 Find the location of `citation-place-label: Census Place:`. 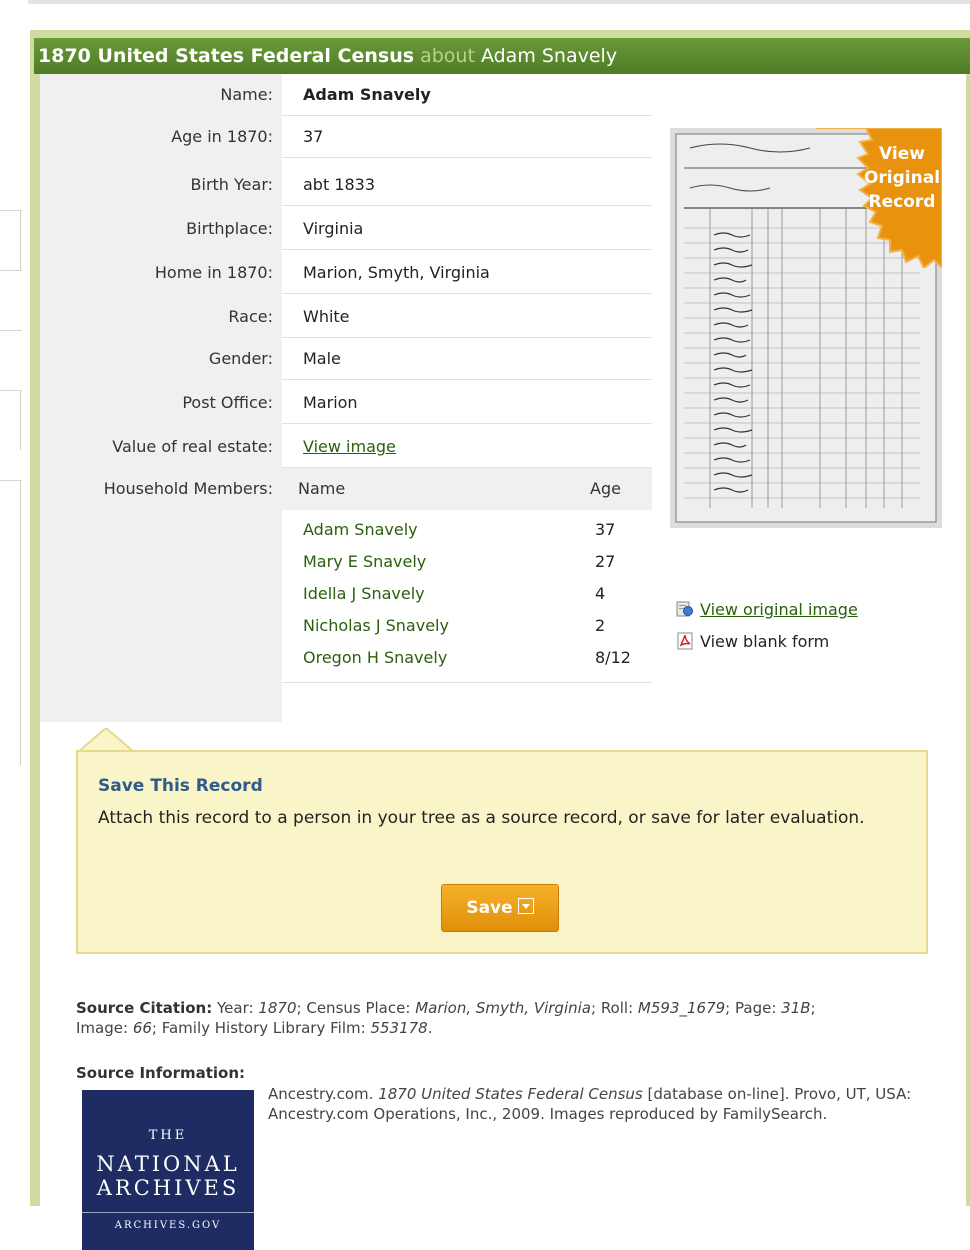

citation-place-label: Census Place: is located at coordinates (358, 1008).